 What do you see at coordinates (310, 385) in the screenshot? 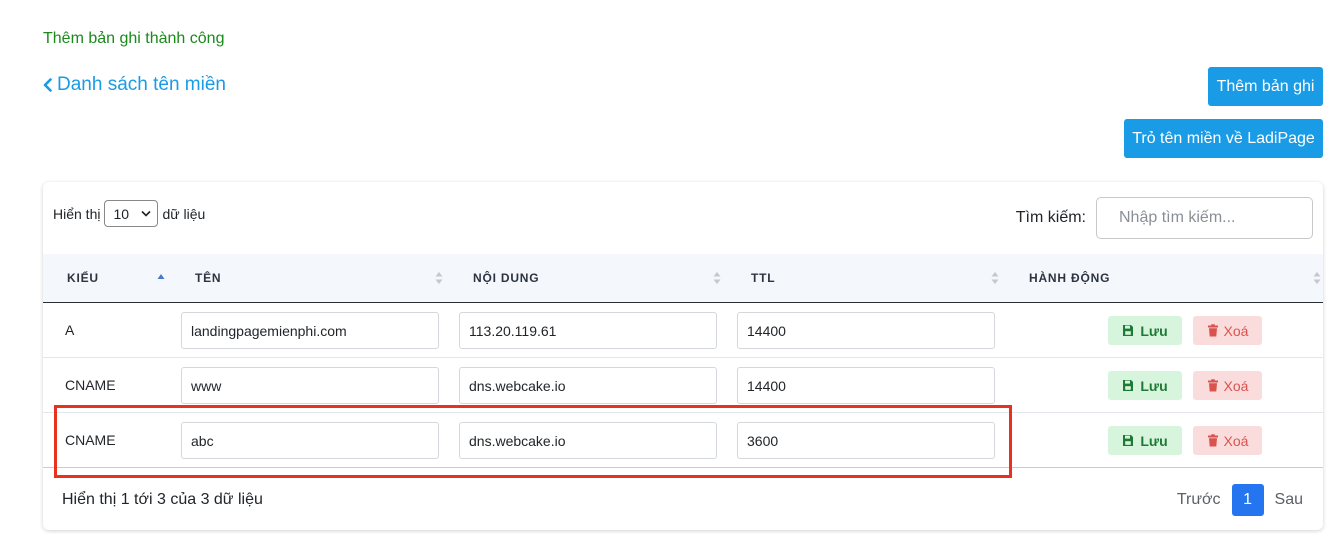
I see `record-name-input: www` at bounding box center [310, 385].